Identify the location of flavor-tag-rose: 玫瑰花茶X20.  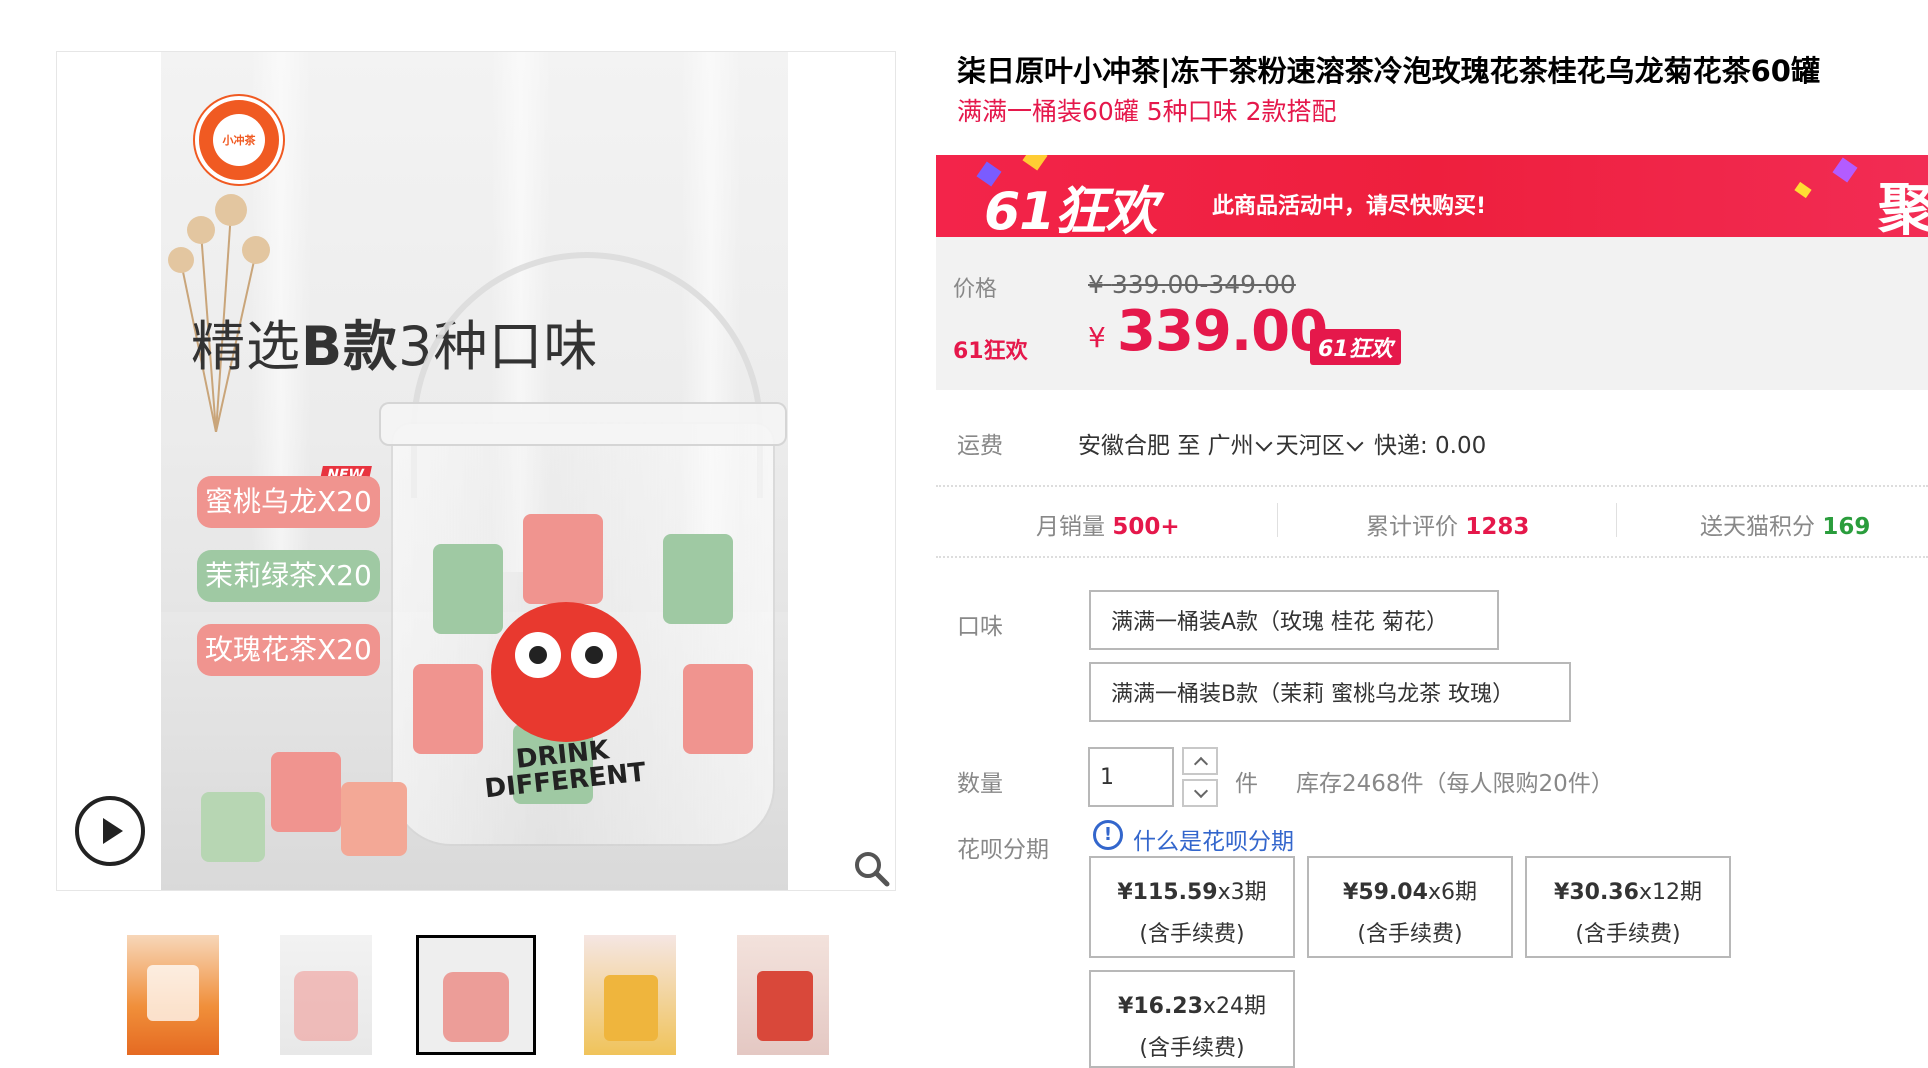
(288, 650).